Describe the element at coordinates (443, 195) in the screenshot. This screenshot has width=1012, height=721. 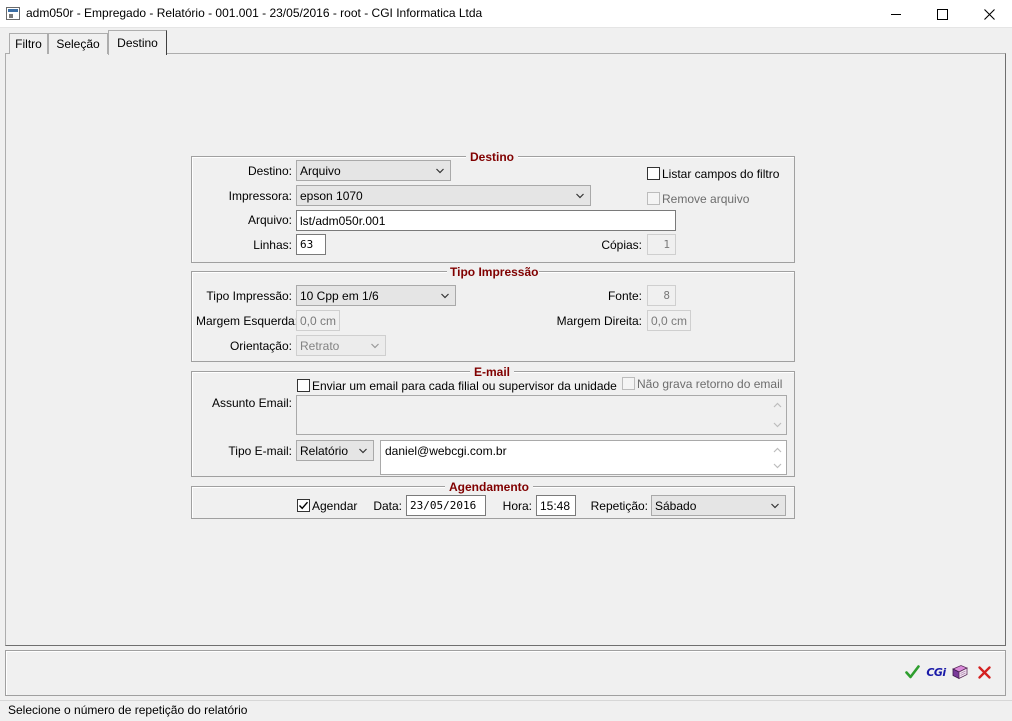
I see `impressora-select: epson 1070` at that location.